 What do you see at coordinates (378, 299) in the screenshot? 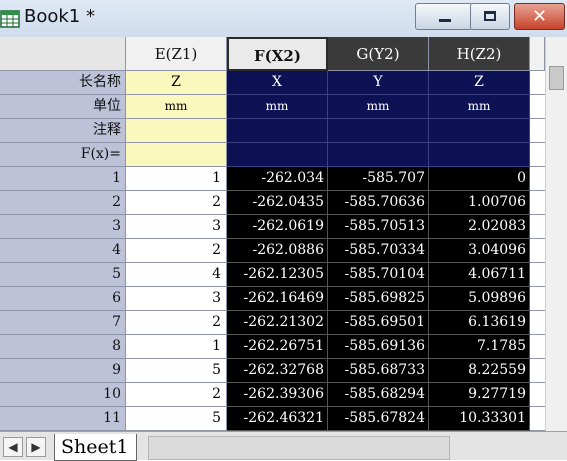
I see `cell-g: -585.69825` at bounding box center [378, 299].